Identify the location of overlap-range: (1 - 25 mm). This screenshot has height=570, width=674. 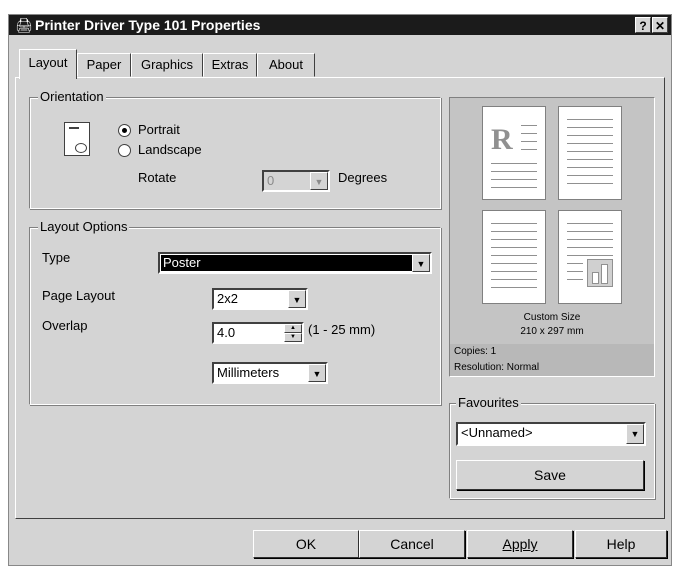
(342, 329).